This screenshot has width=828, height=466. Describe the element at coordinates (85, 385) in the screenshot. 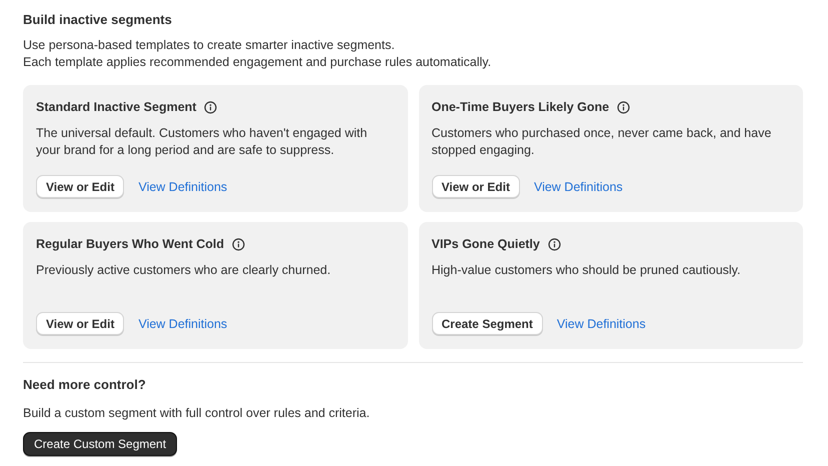

I see `section-title: Need more control?` at that location.